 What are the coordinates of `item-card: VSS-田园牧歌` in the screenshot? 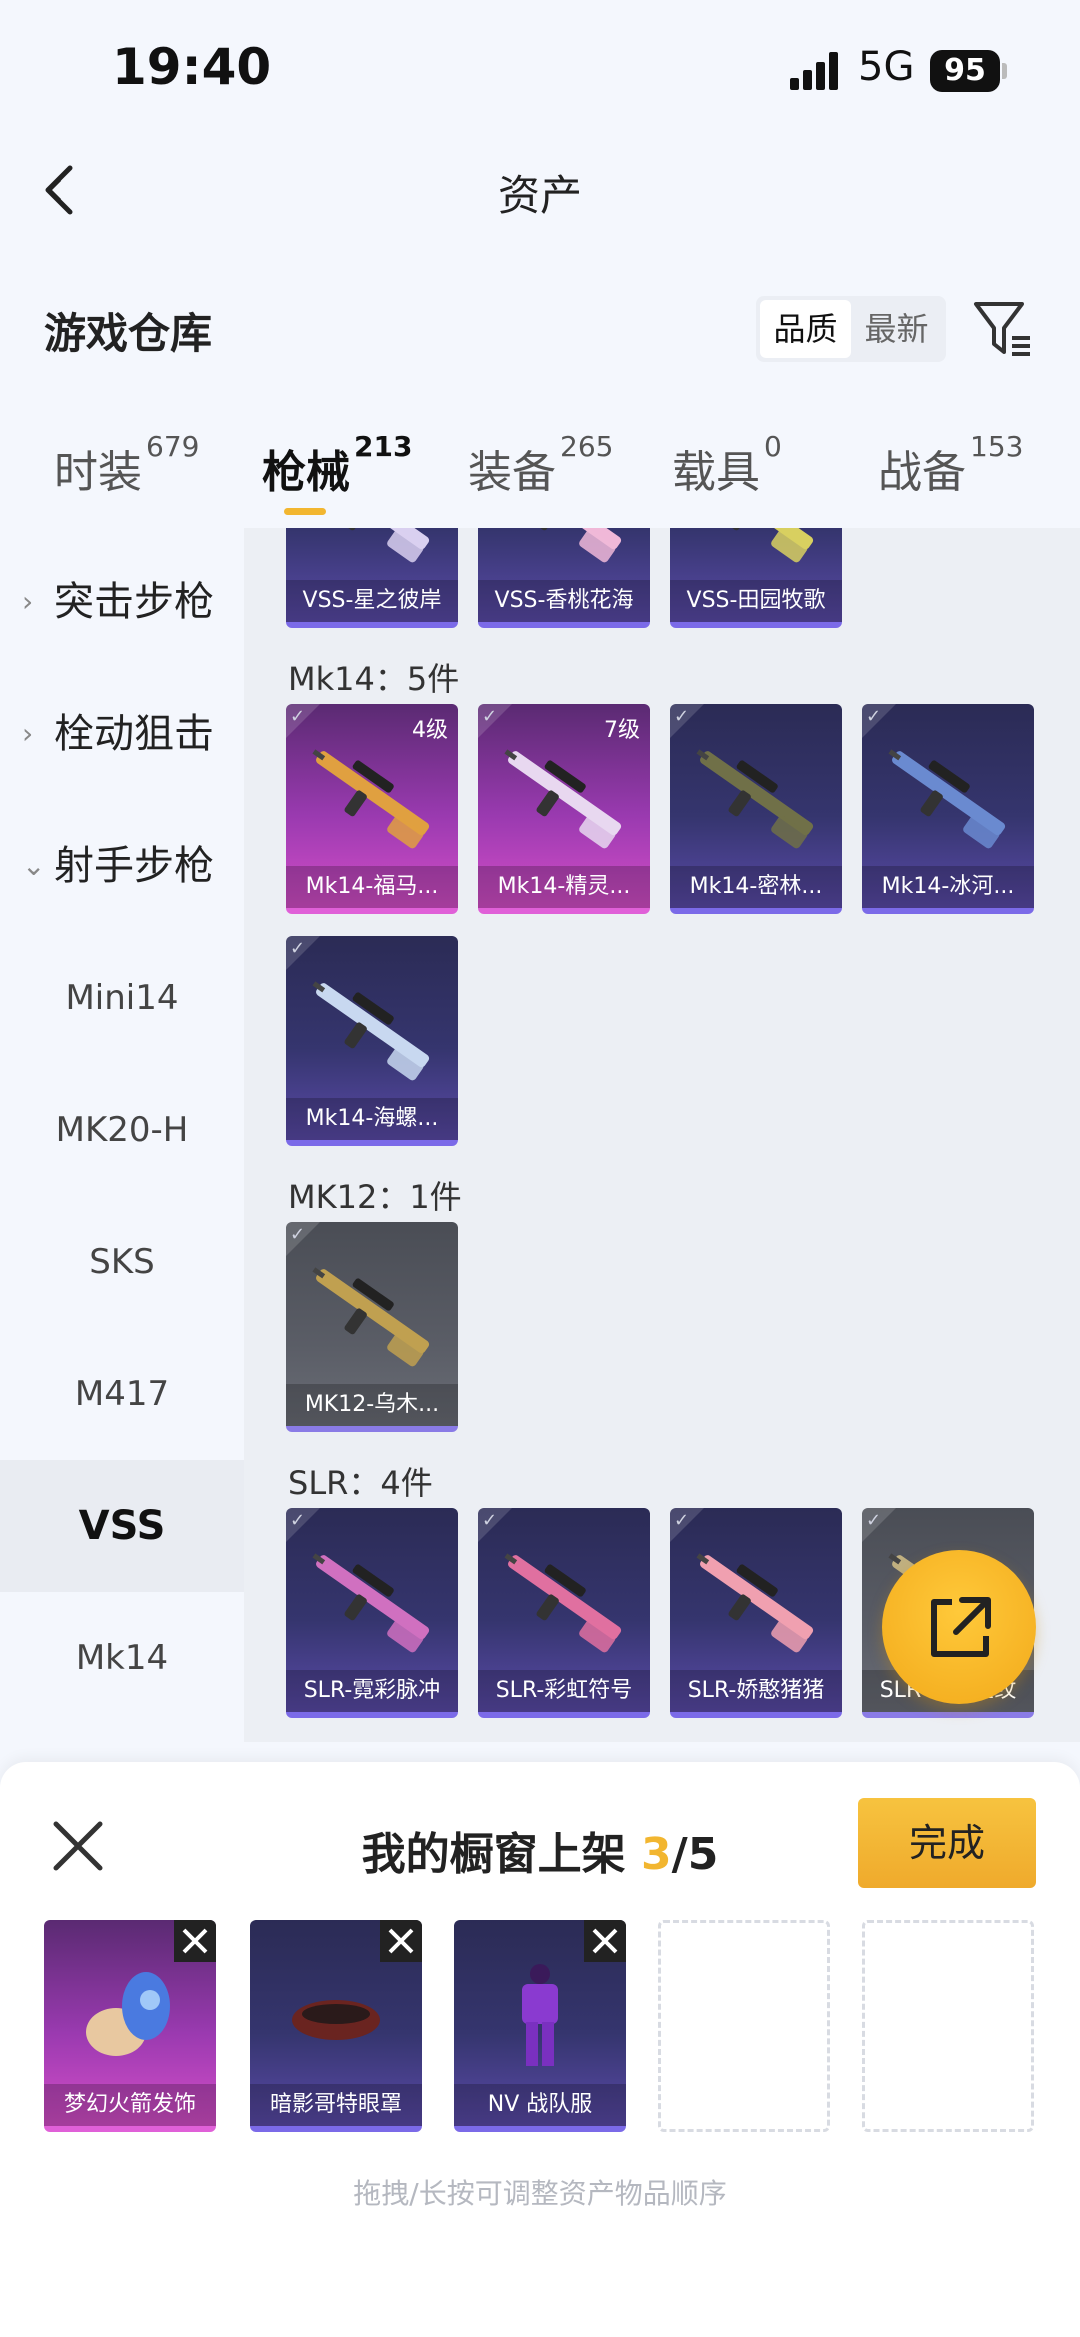 It's located at (756, 578).